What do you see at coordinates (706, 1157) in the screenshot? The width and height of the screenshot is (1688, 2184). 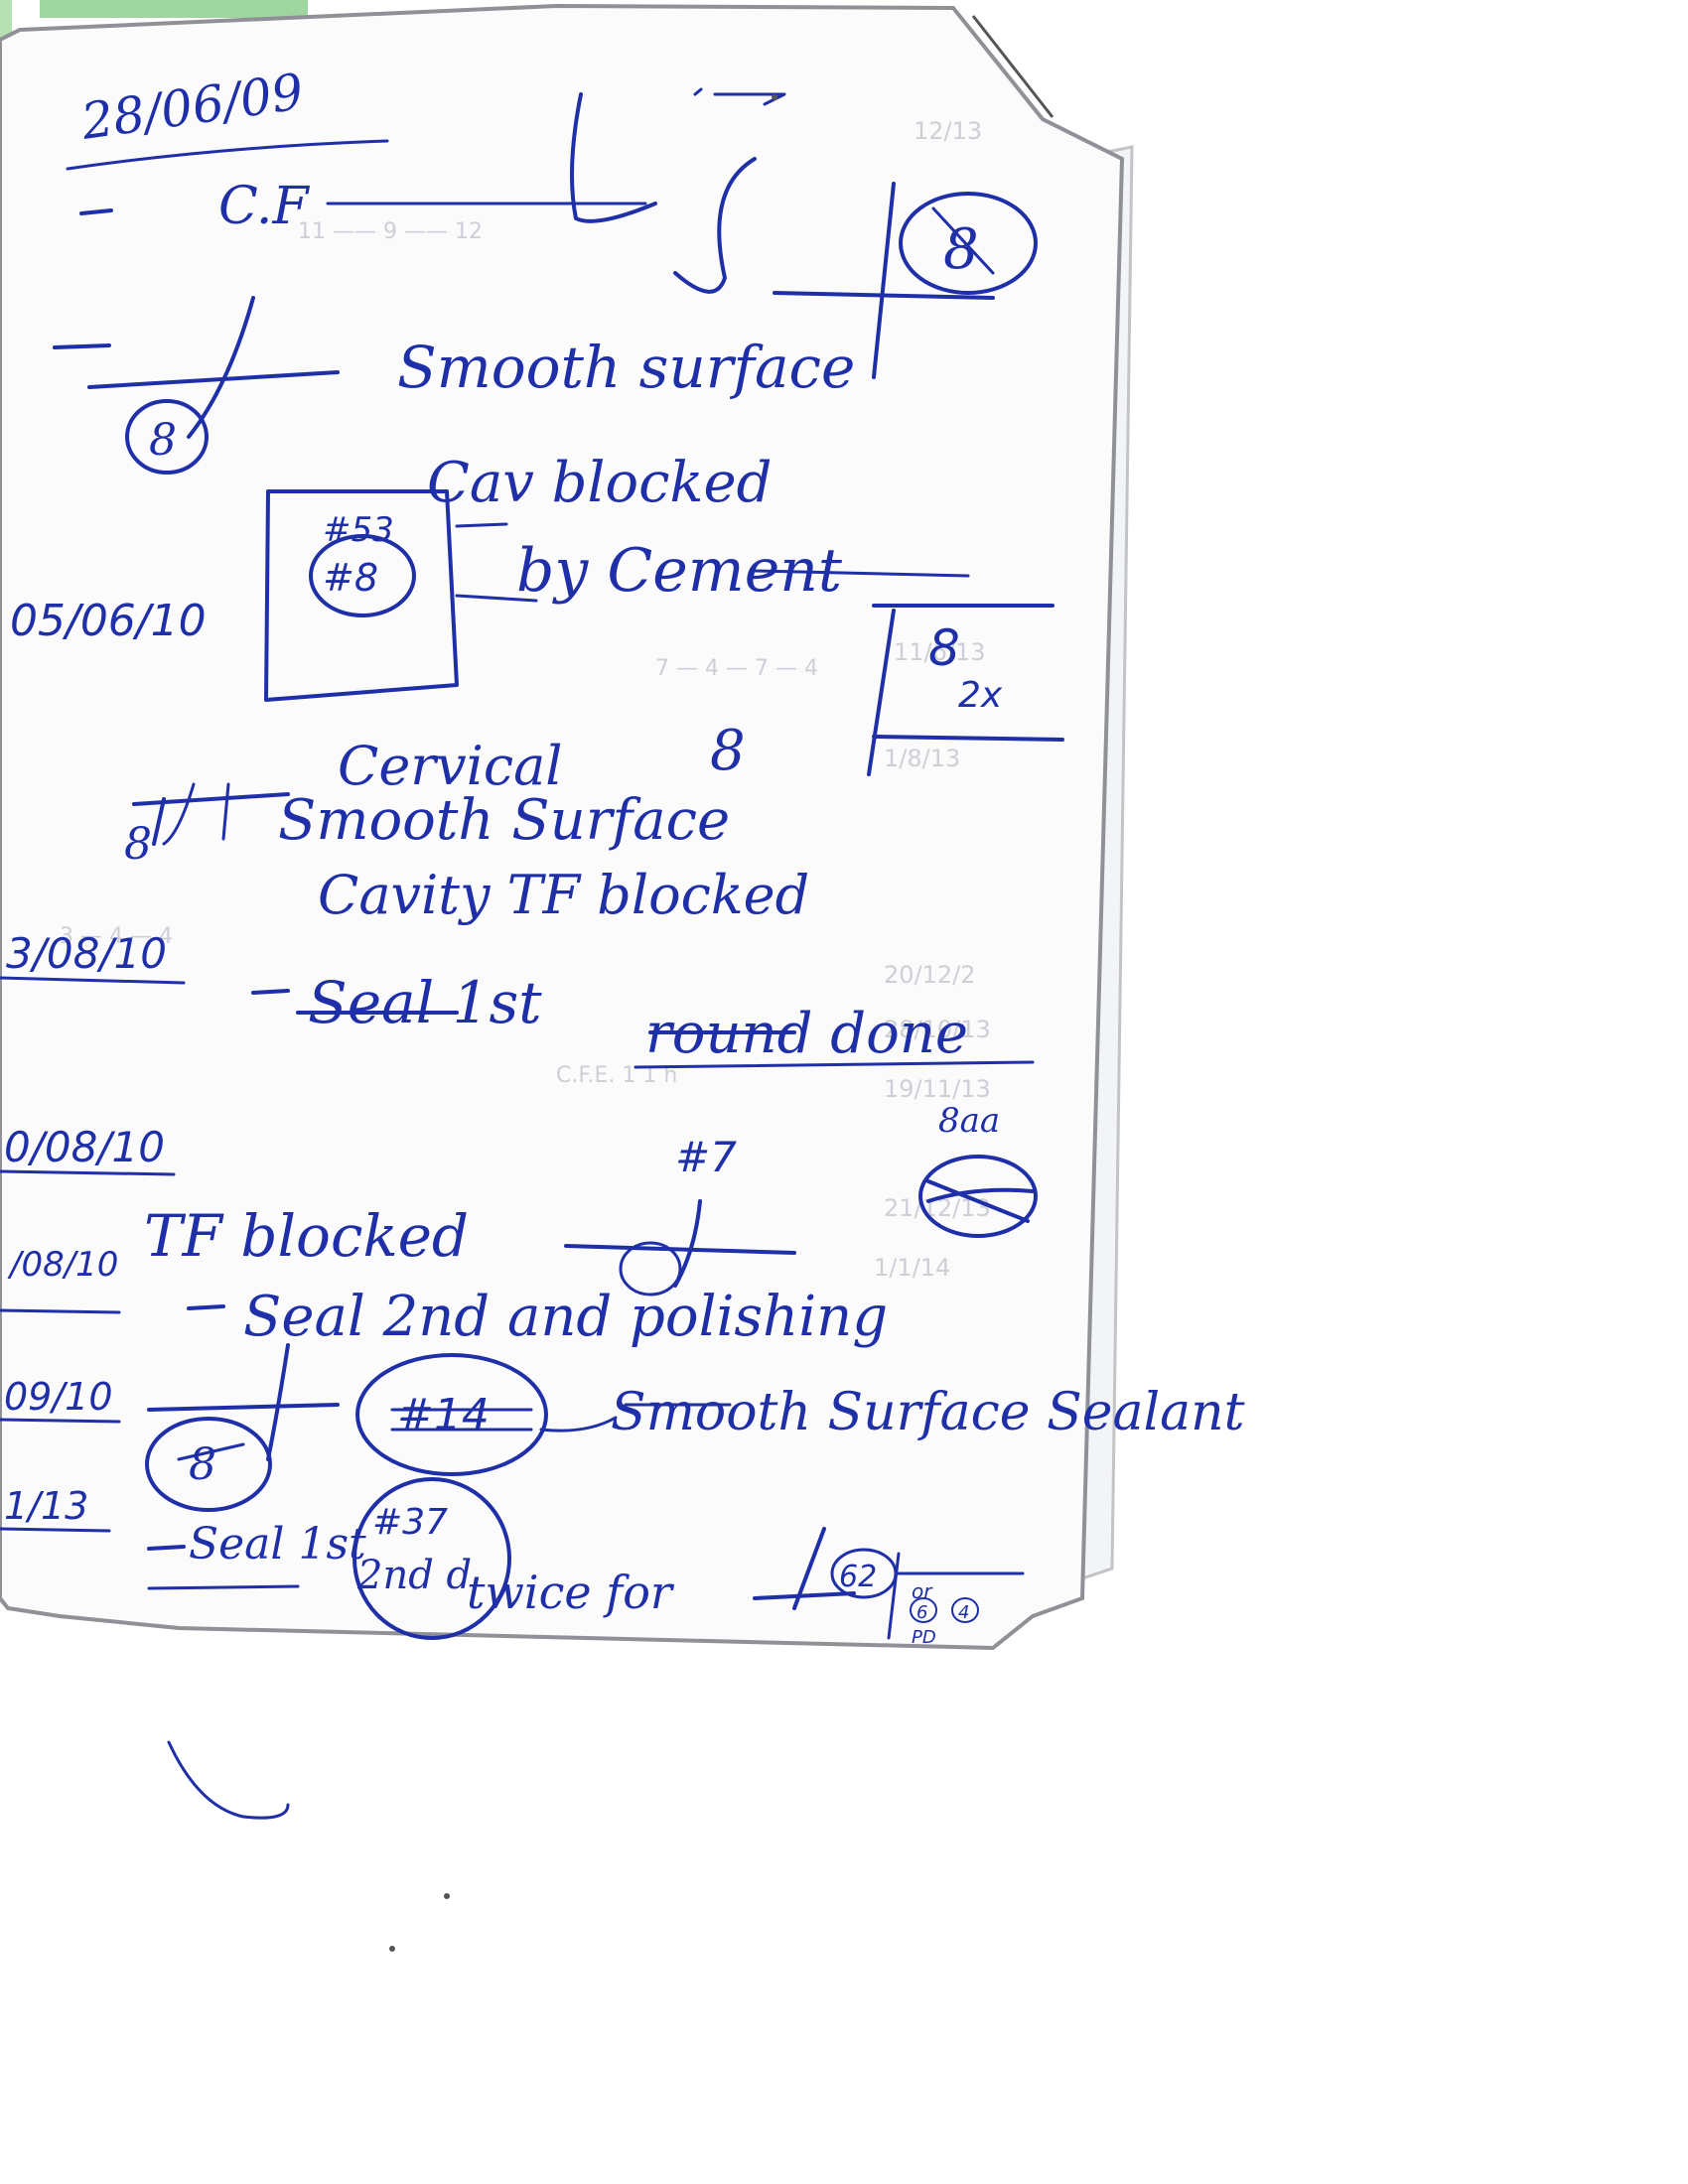 I see `tooth-label-7: #7` at bounding box center [706, 1157].